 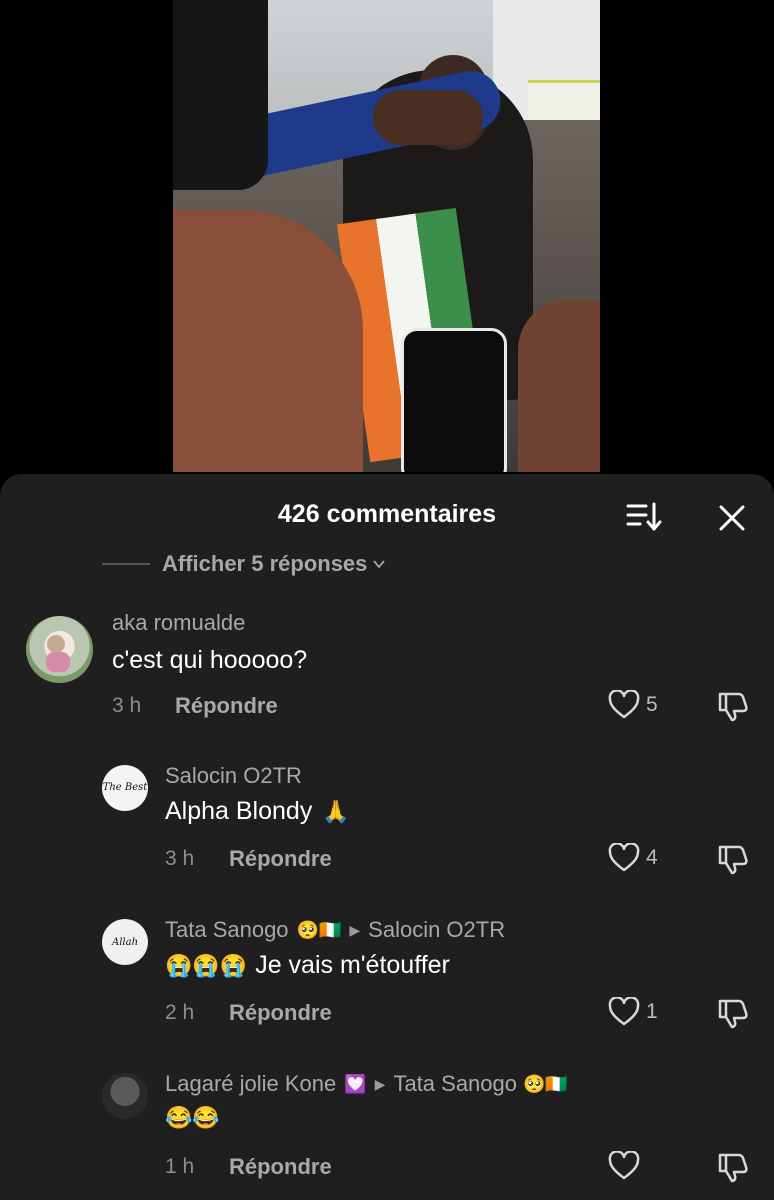 What do you see at coordinates (652, 704) in the screenshot?
I see `like-count: 5` at bounding box center [652, 704].